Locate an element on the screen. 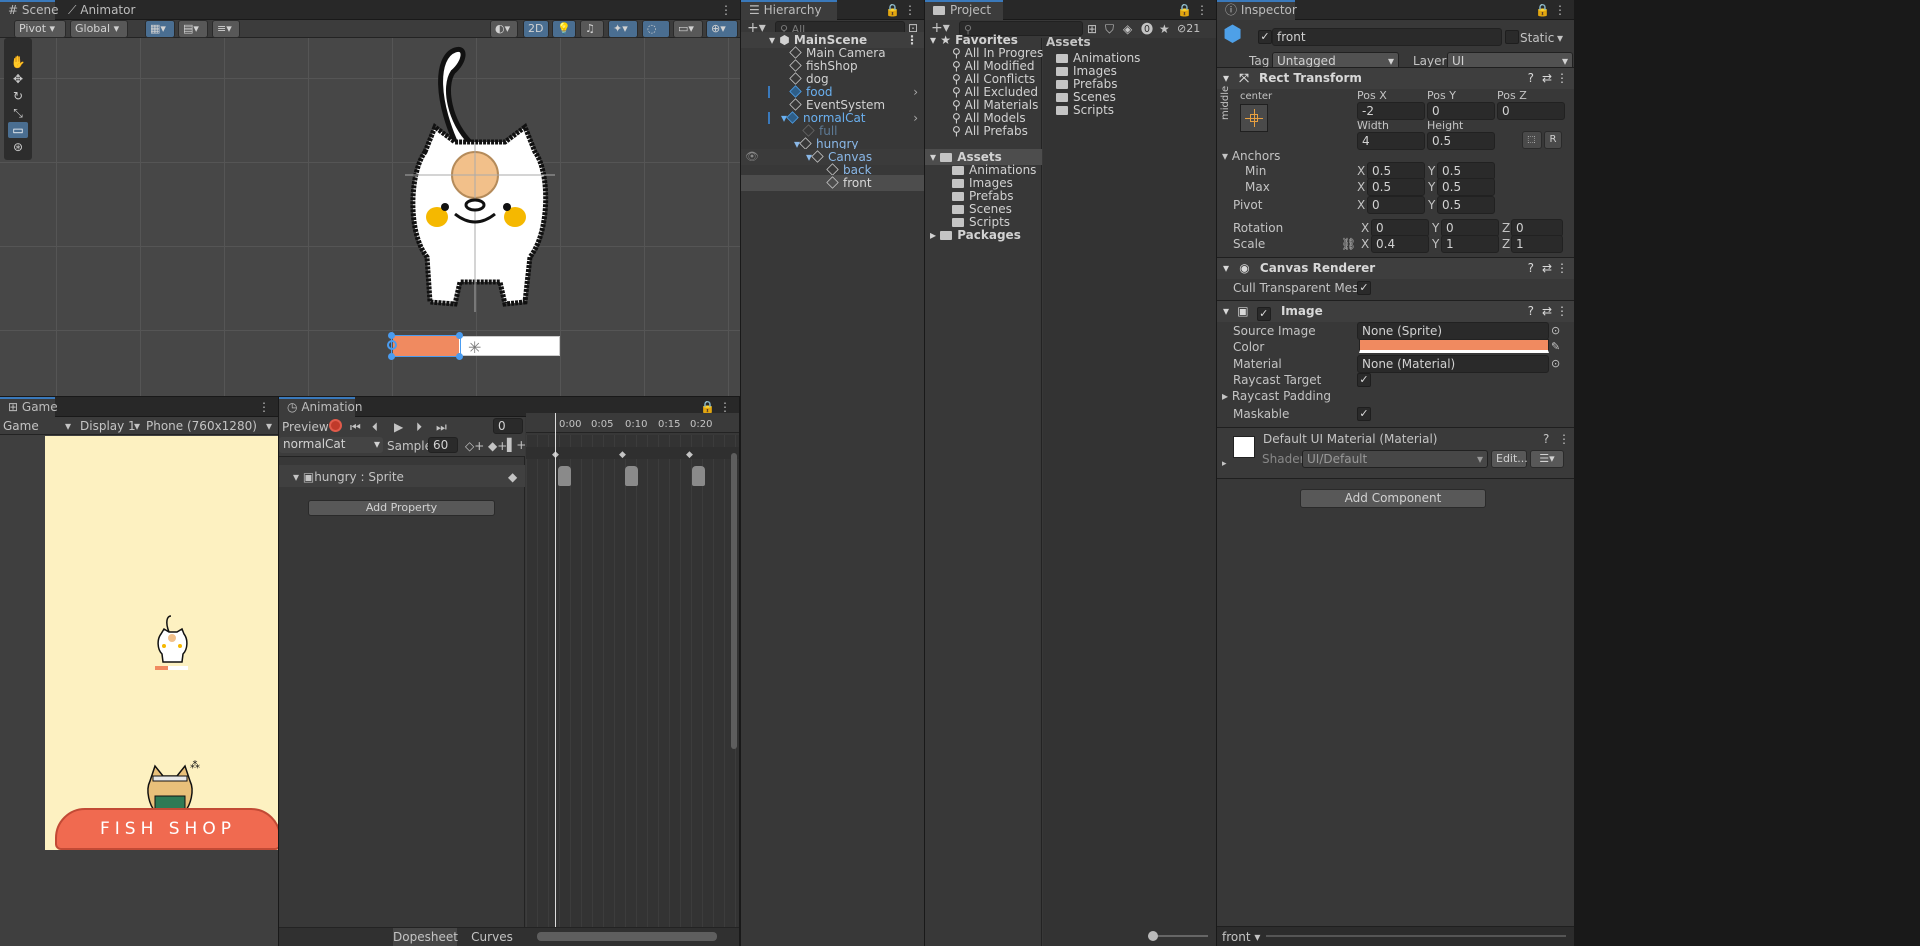 This screenshot has height=946, width=1920. anchor-max-x-input: 0.5 is located at coordinates (1396, 187).